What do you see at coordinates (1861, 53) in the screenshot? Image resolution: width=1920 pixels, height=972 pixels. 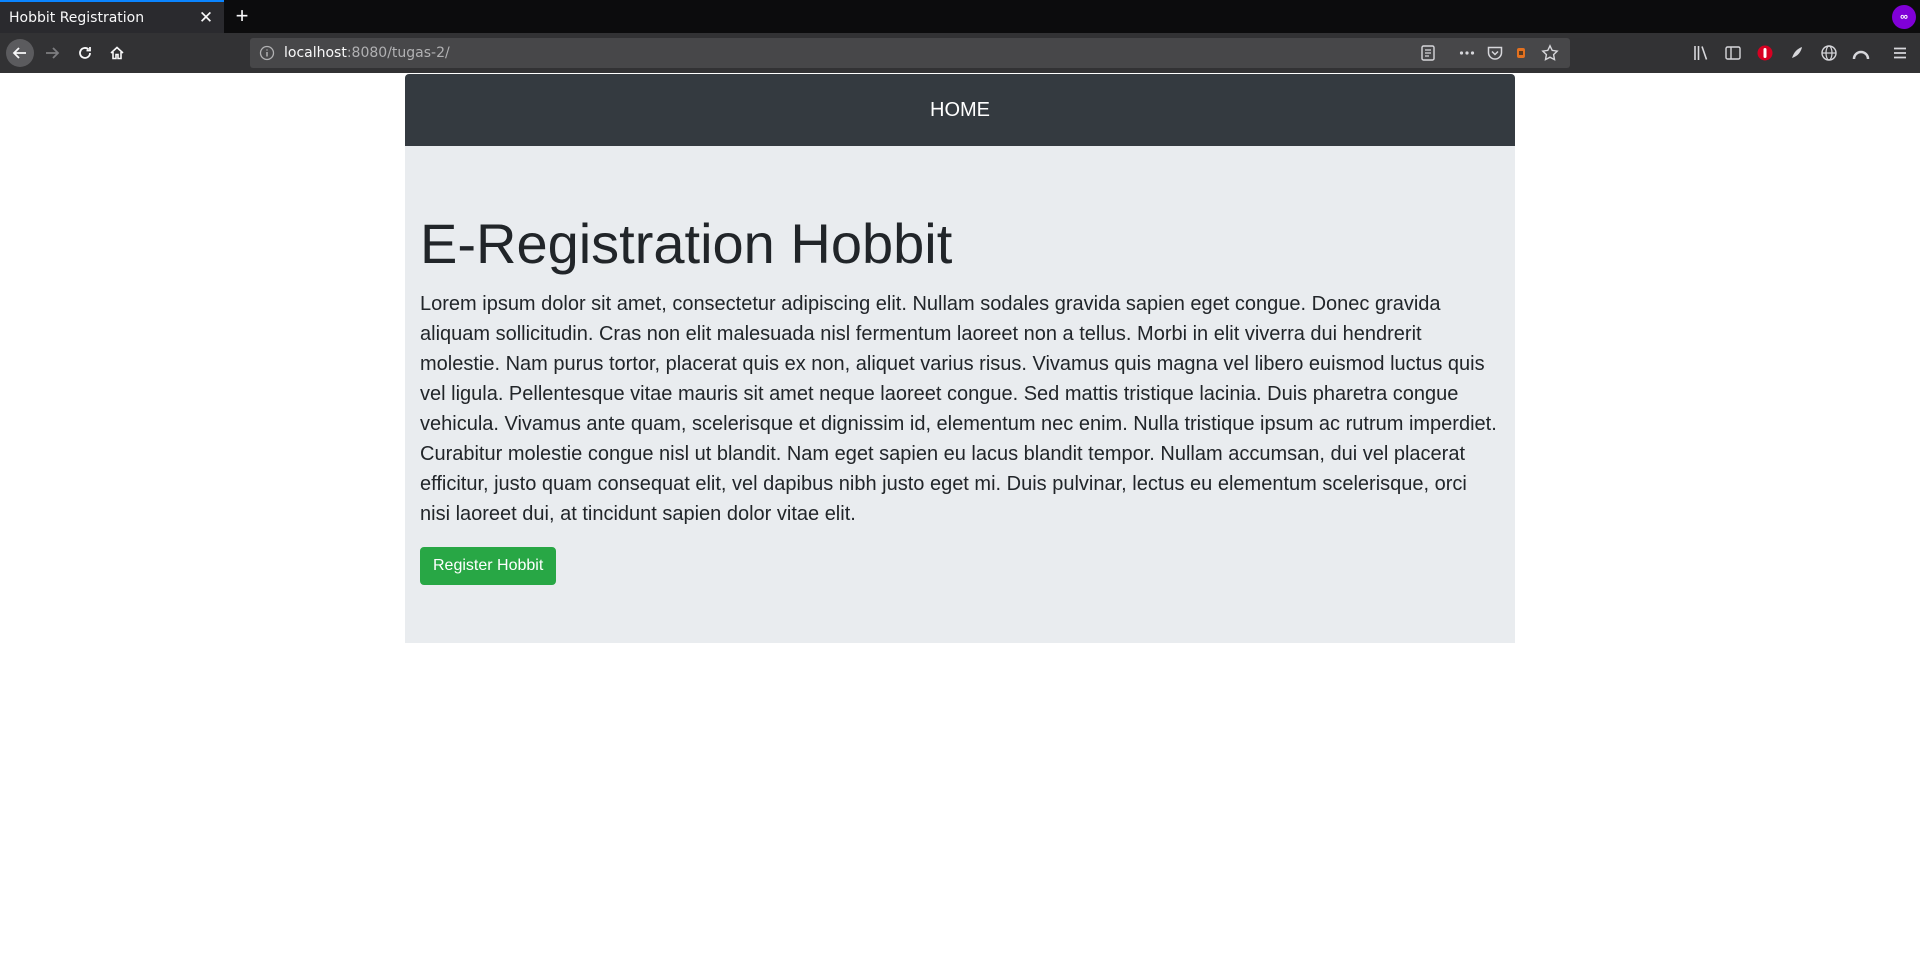 I see `account-icon` at bounding box center [1861, 53].